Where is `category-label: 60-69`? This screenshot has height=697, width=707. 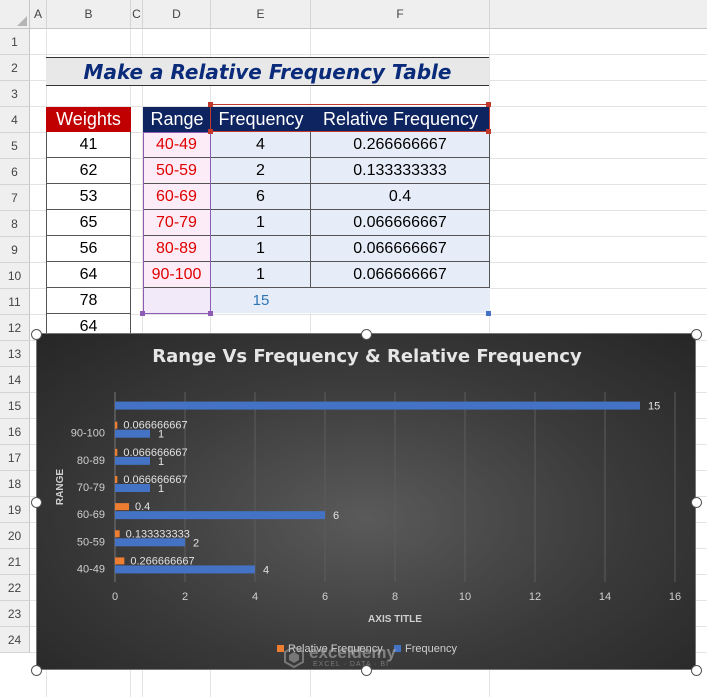
category-label: 60-69 is located at coordinates (91, 515).